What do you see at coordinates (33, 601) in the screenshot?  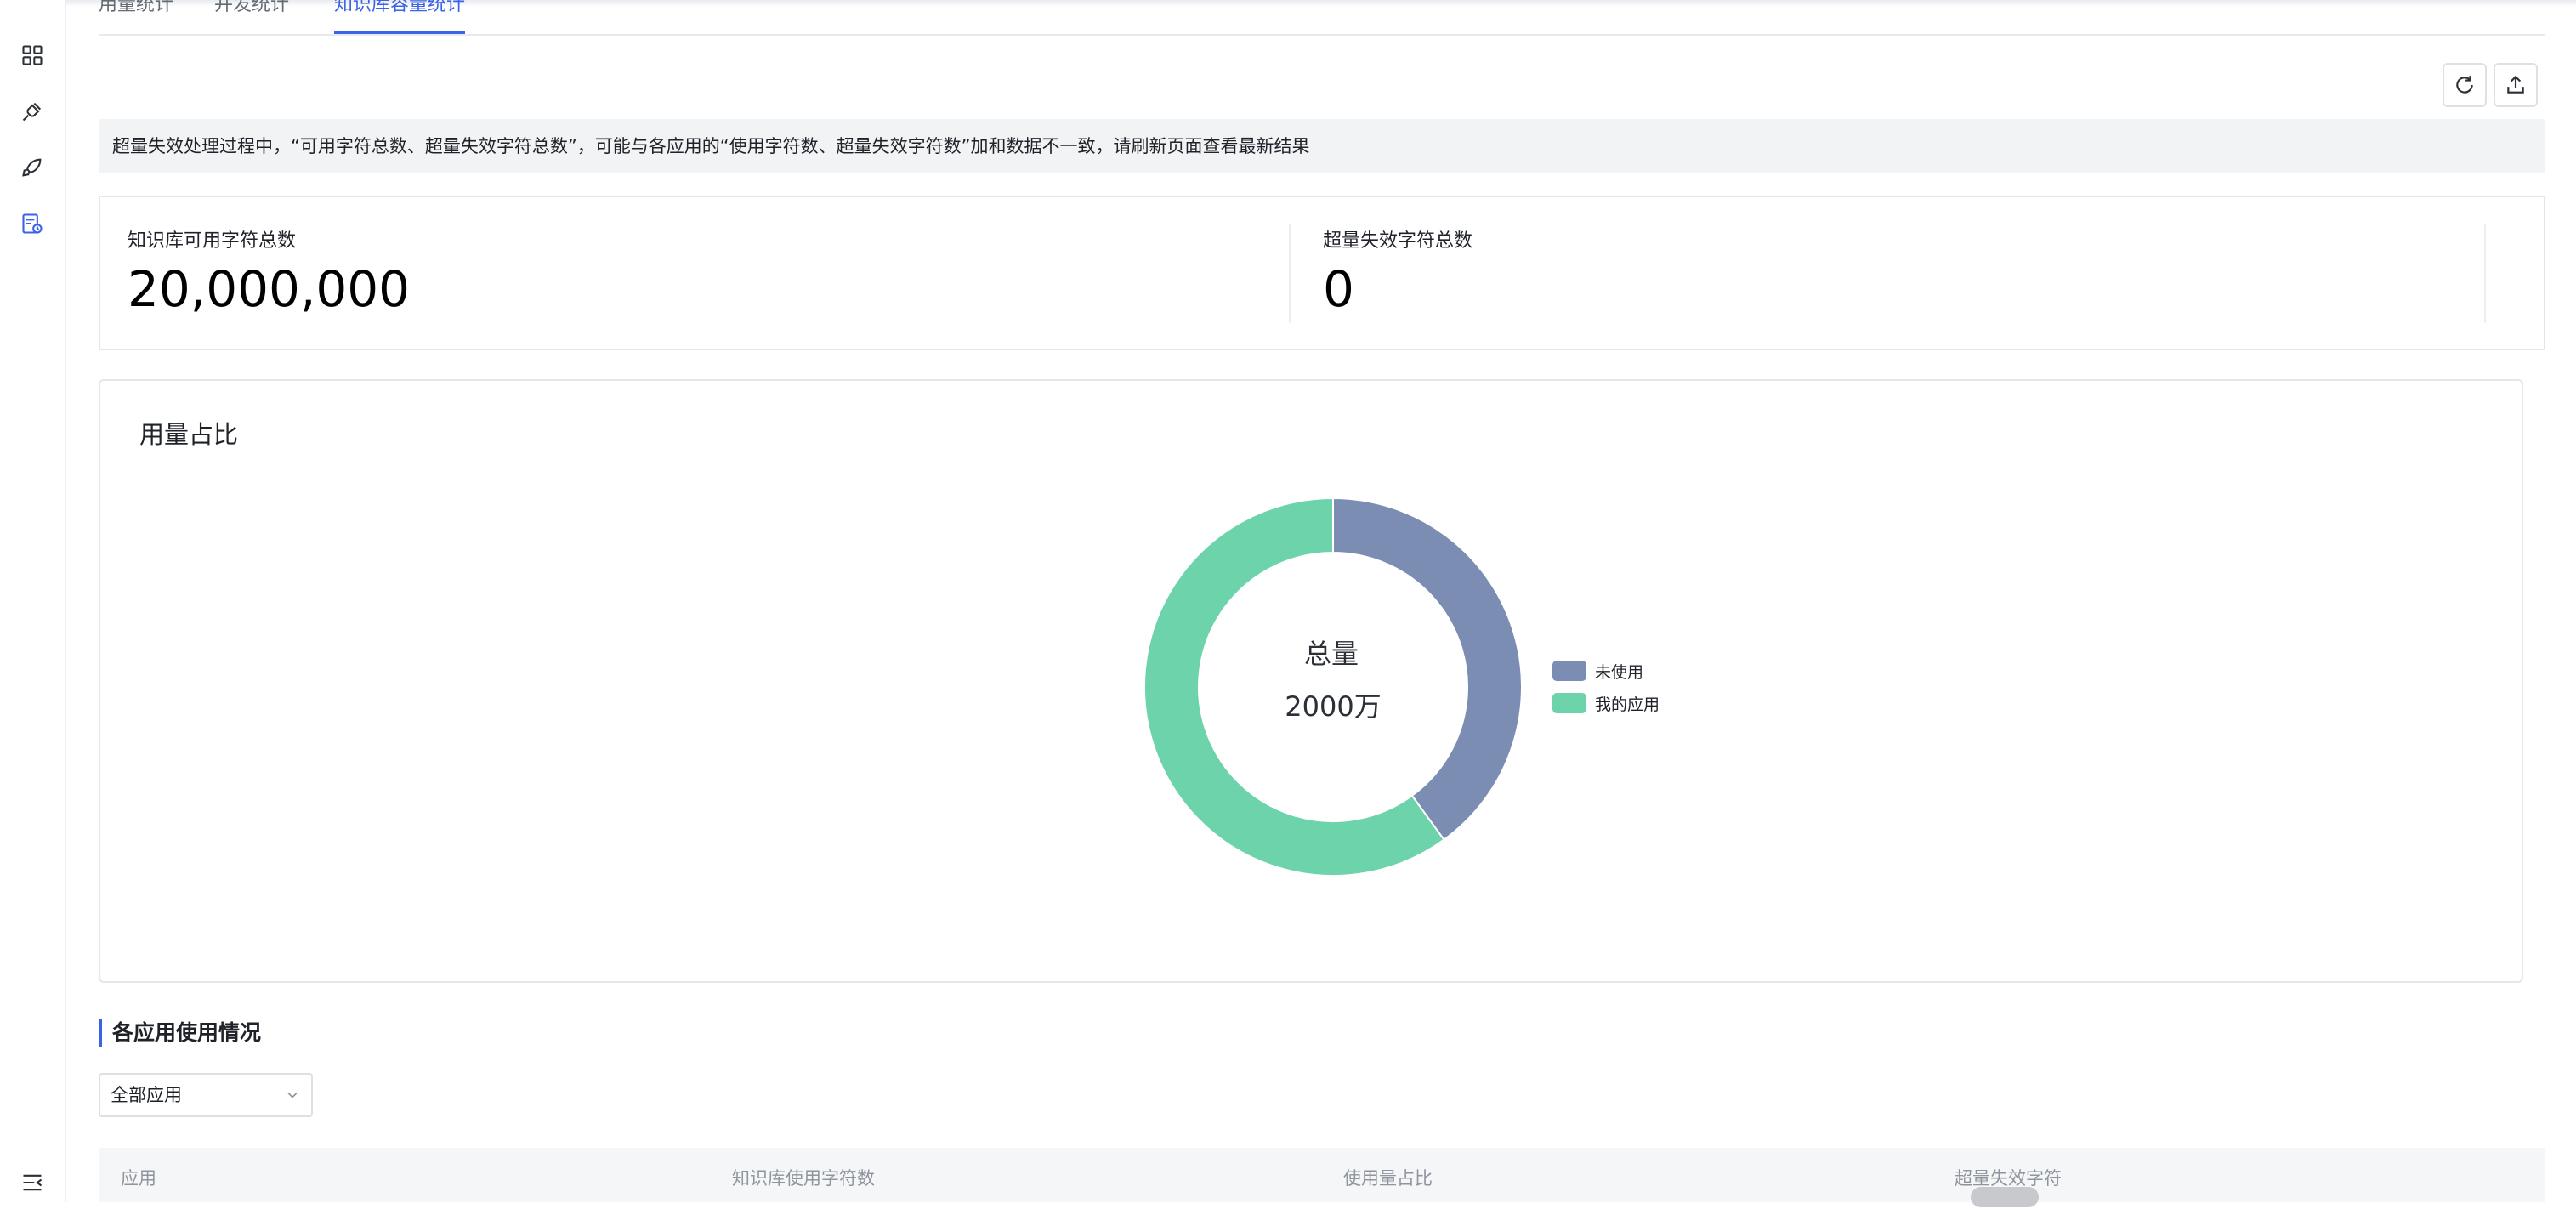 I see `left-icon-rail` at bounding box center [33, 601].